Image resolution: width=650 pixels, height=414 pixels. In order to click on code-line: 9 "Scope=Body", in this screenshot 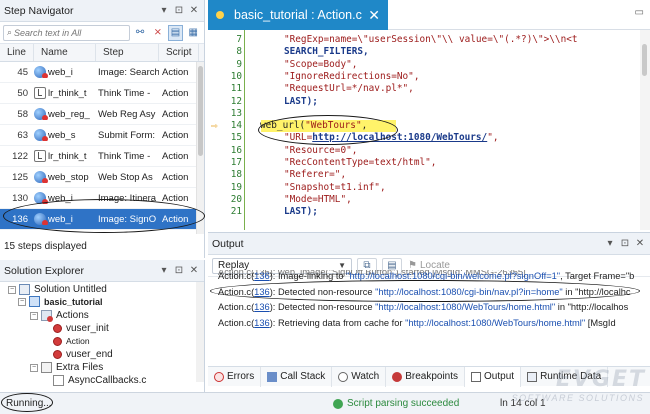, I will do `click(423, 65)`.